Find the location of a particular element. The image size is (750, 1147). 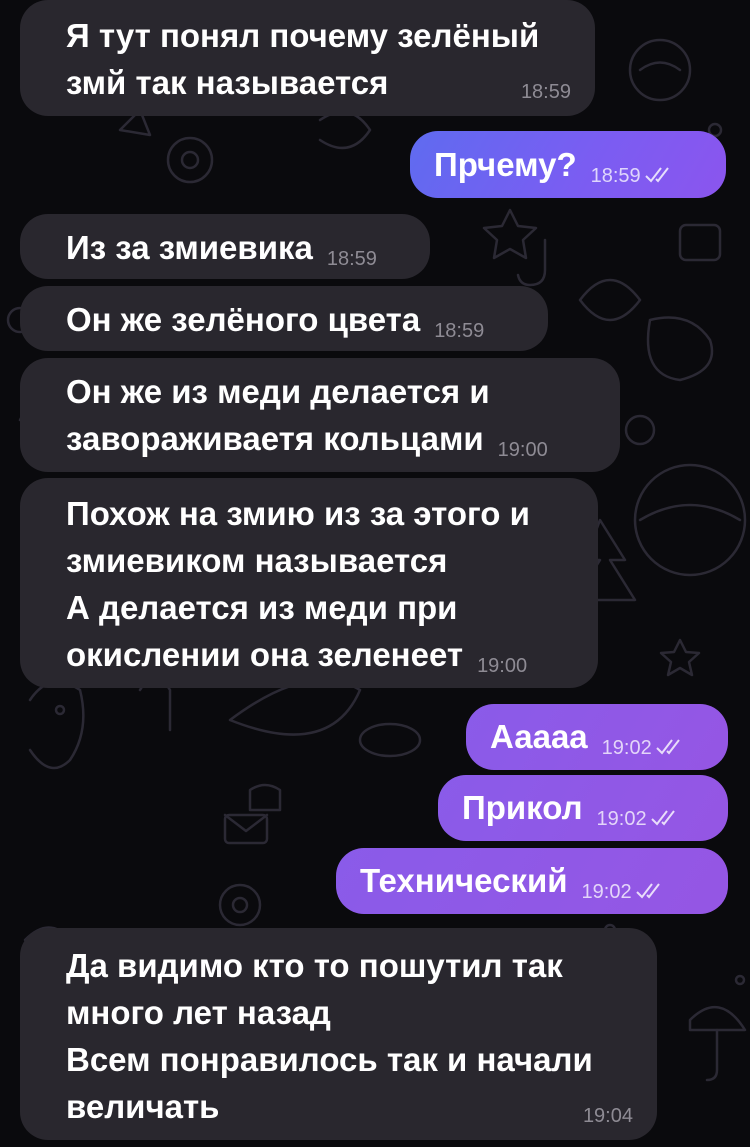

message-bubble-incoming: Из за змиевика 18:59 is located at coordinates (225, 246).